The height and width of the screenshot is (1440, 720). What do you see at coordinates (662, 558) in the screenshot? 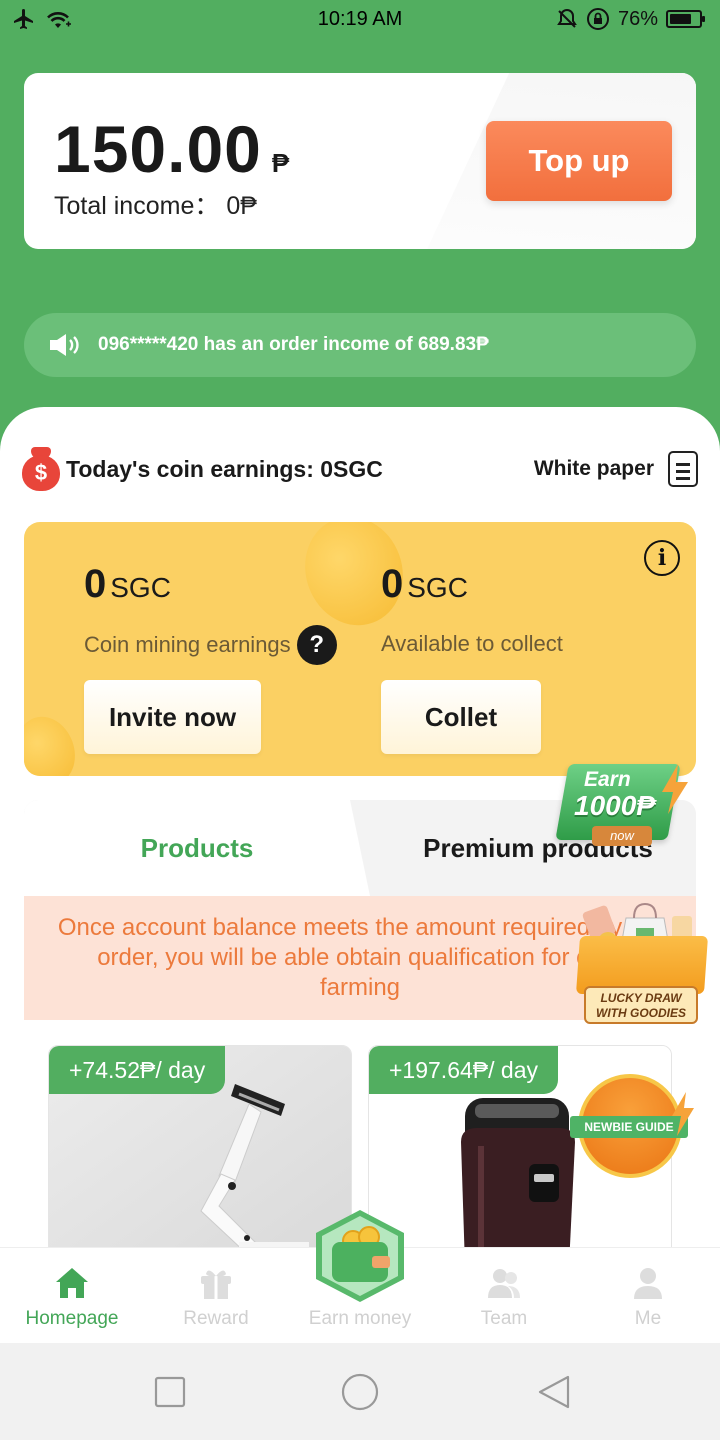
I see `info-icon: i` at bounding box center [662, 558].